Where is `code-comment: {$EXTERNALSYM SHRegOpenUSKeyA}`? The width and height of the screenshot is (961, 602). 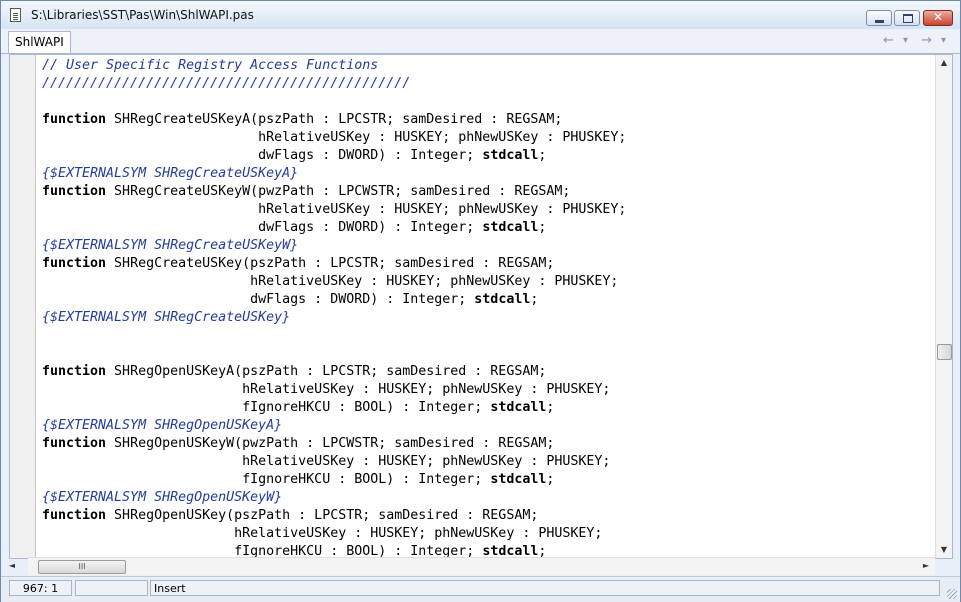
code-comment: {$EXTERNALSYM SHRegOpenUSKeyA} is located at coordinates (162, 425).